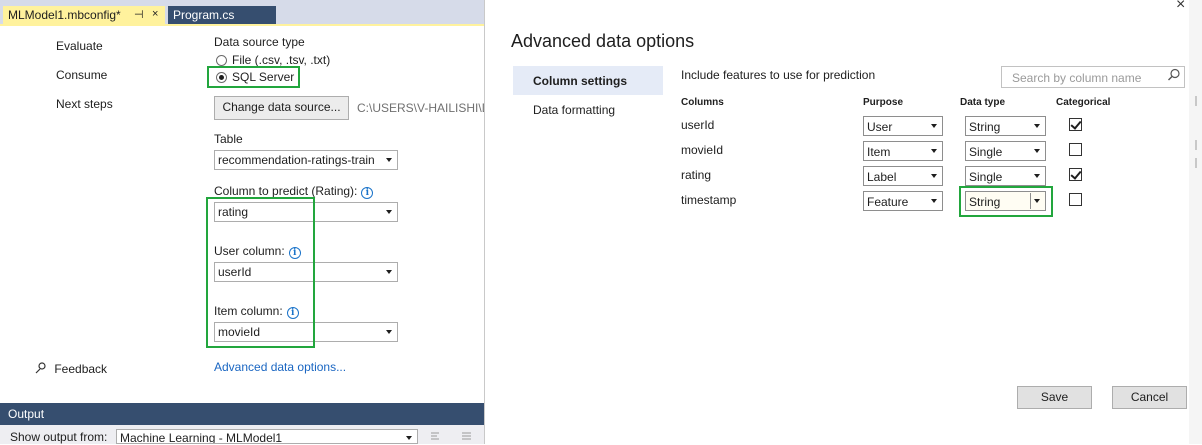  I want to click on tab-underline, so click(242, 25).